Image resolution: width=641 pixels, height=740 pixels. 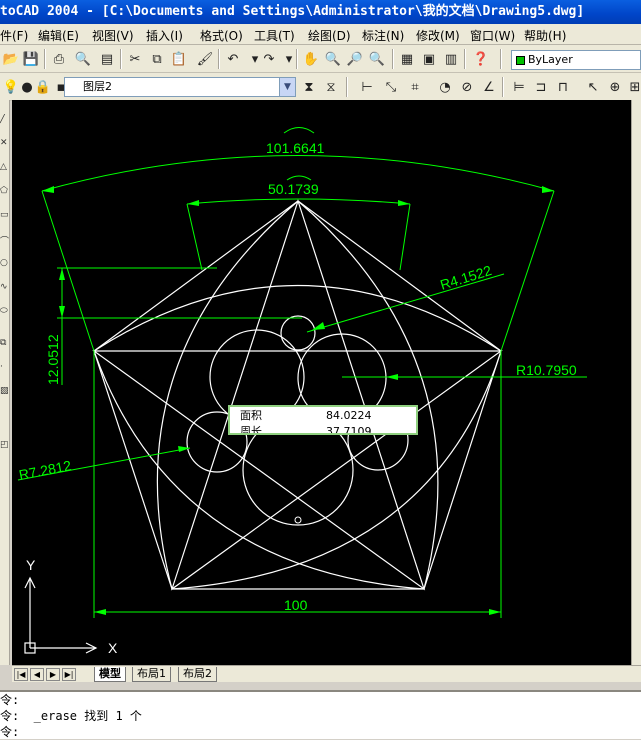 What do you see at coordinates (407, 59) in the screenshot?
I see `properties-icon: ▦` at bounding box center [407, 59].